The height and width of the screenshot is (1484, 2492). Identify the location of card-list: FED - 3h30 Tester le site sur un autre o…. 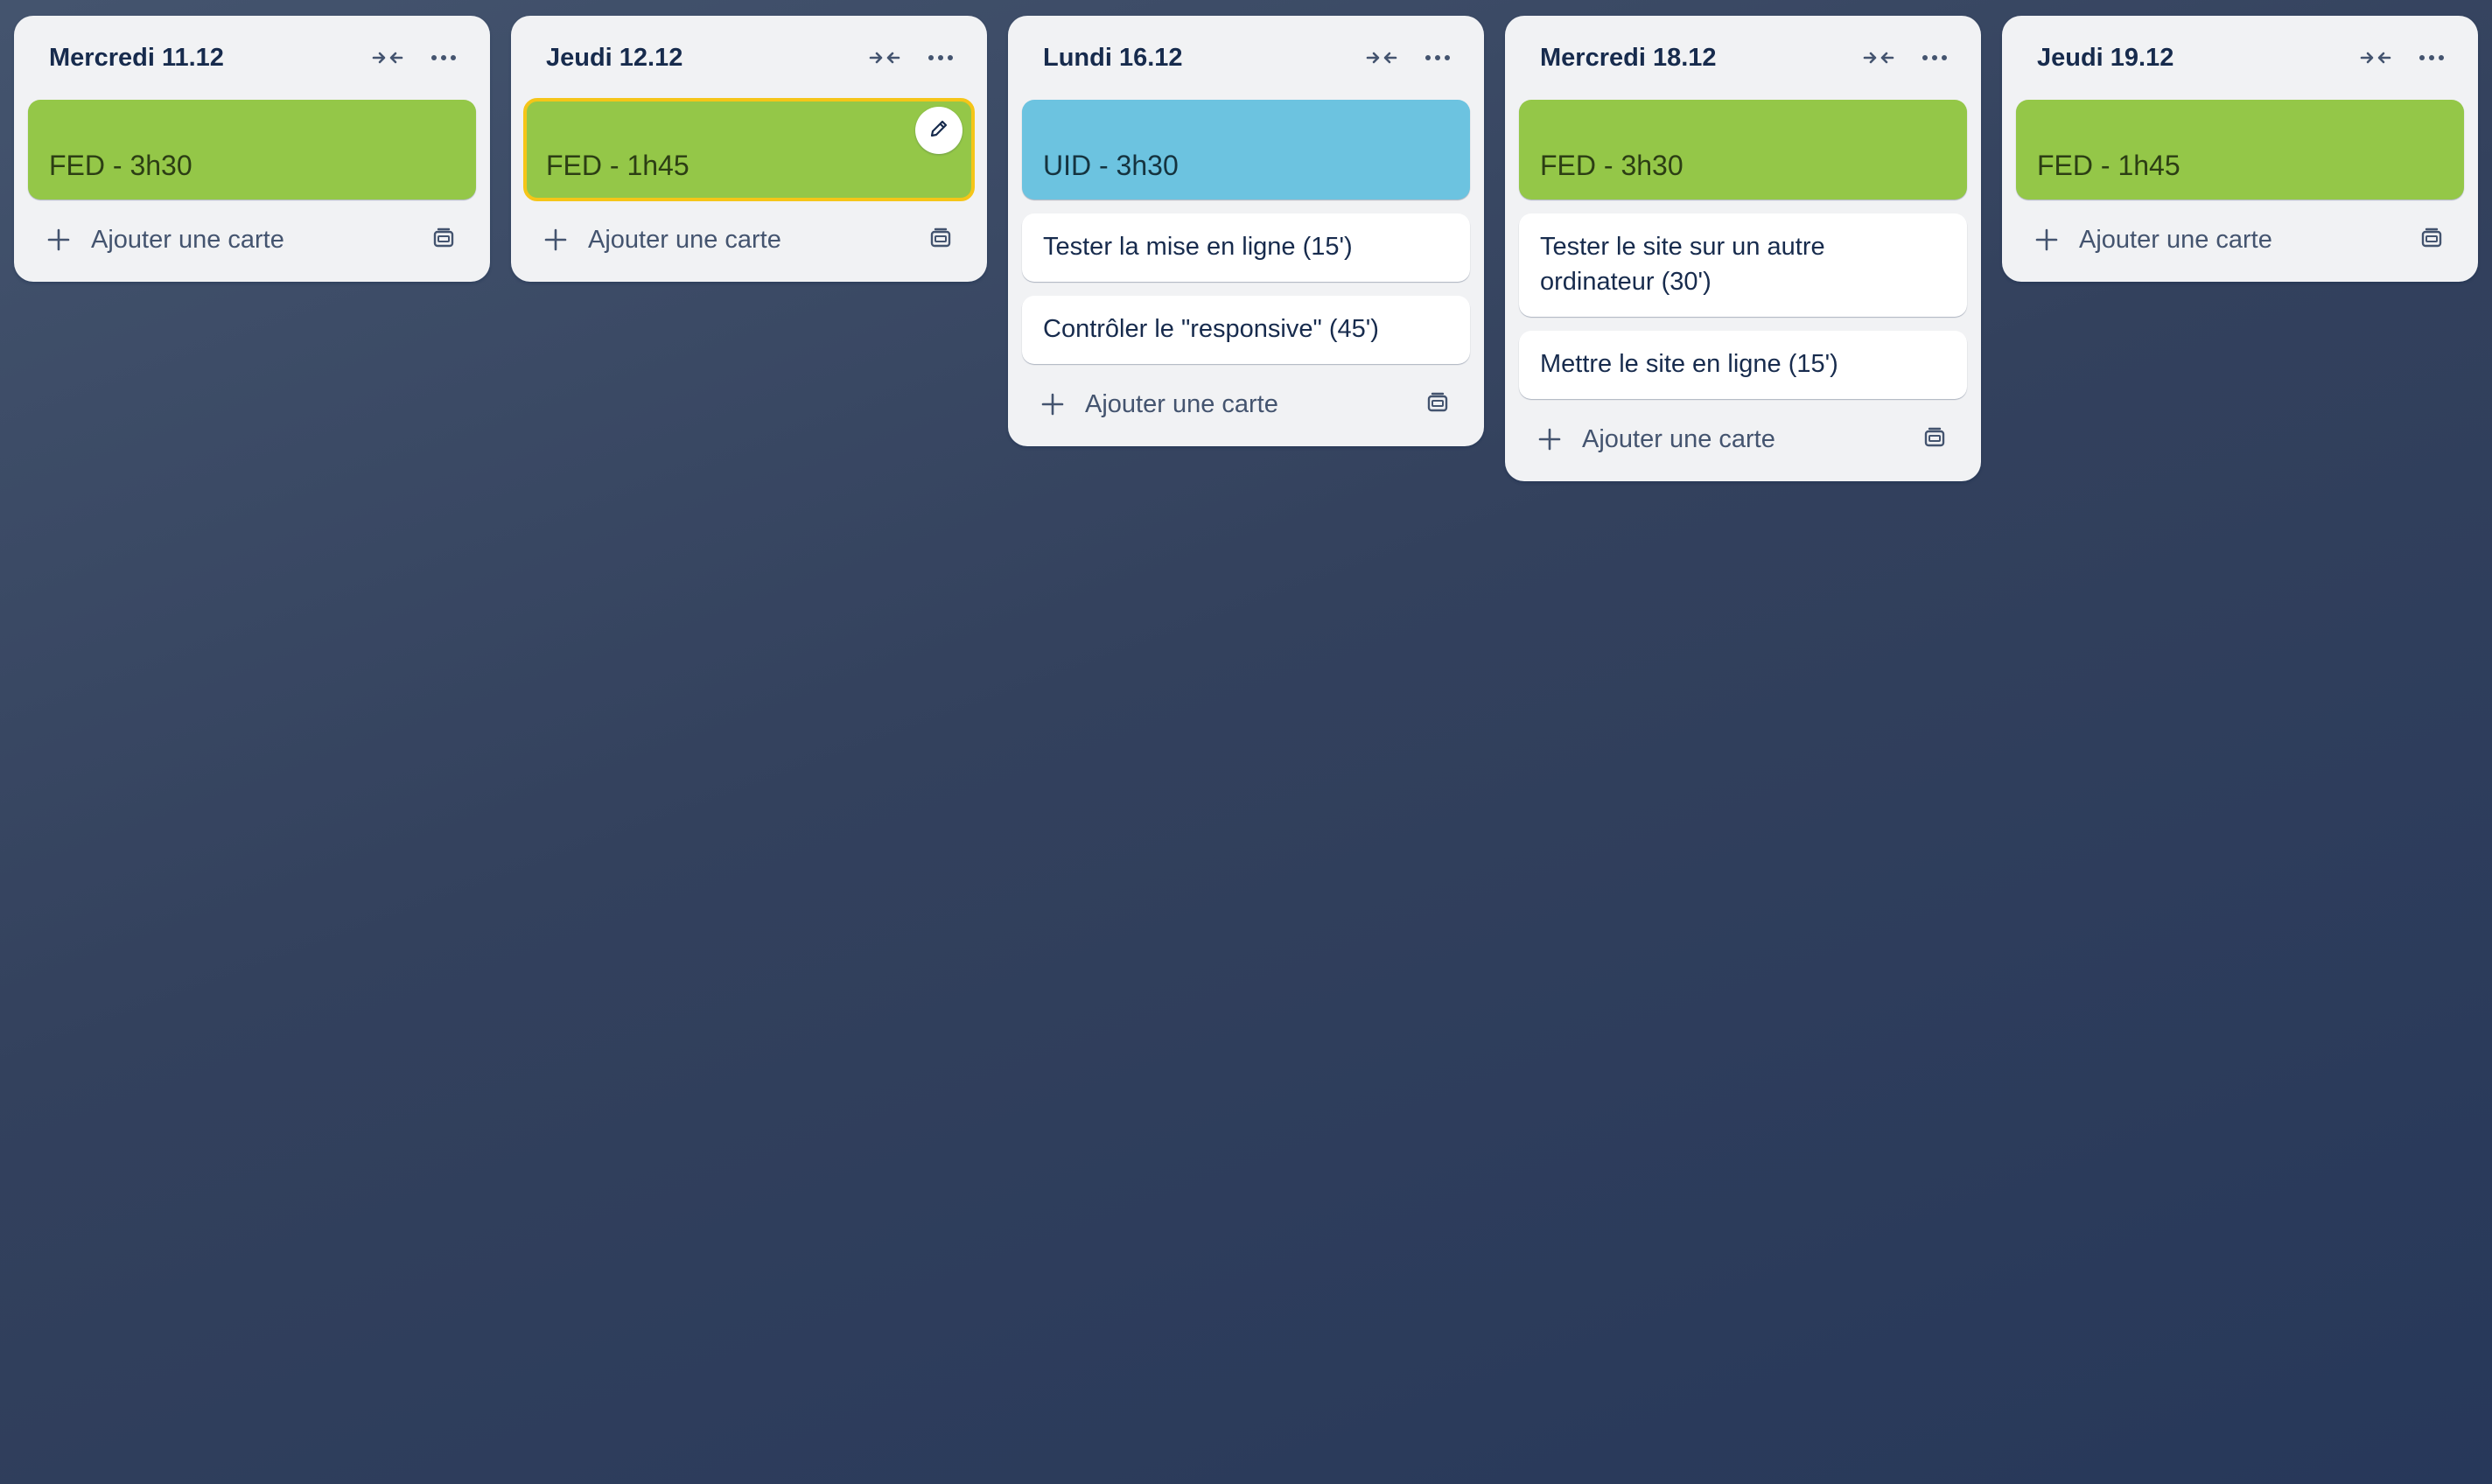
(1743, 249).